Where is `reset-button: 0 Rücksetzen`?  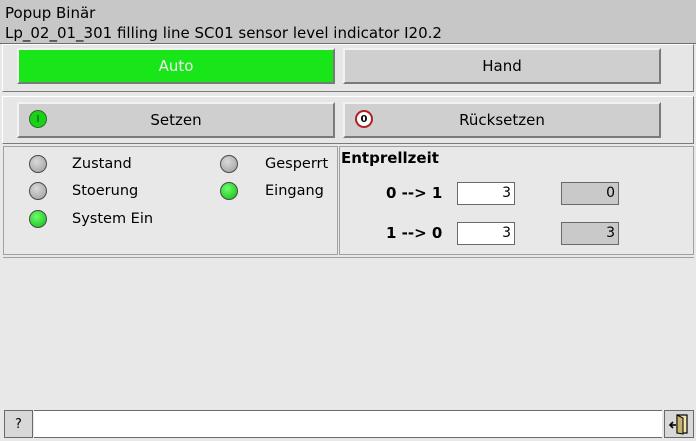 reset-button: 0 Rücksetzen is located at coordinates (502, 120).